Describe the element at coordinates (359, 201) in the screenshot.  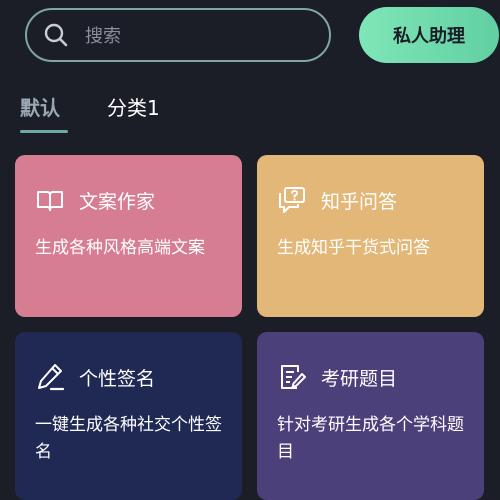
I see `card-title: 知乎问答` at that location.